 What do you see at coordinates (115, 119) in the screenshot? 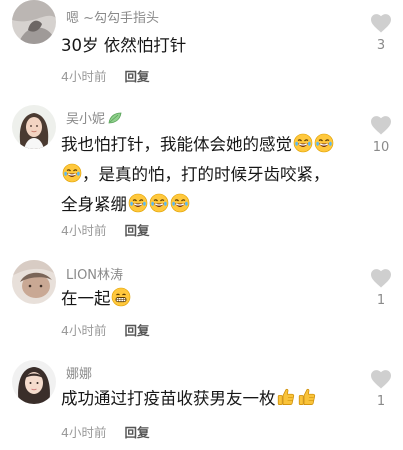
I see `leaf-badge-icon` at bounding box center [115, 119].